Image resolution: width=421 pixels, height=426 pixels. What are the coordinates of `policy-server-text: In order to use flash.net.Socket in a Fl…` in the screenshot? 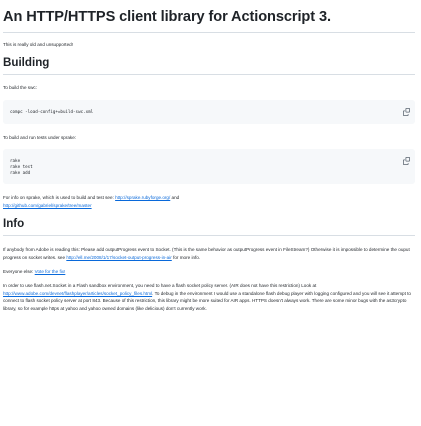 It's located at (209, 297).